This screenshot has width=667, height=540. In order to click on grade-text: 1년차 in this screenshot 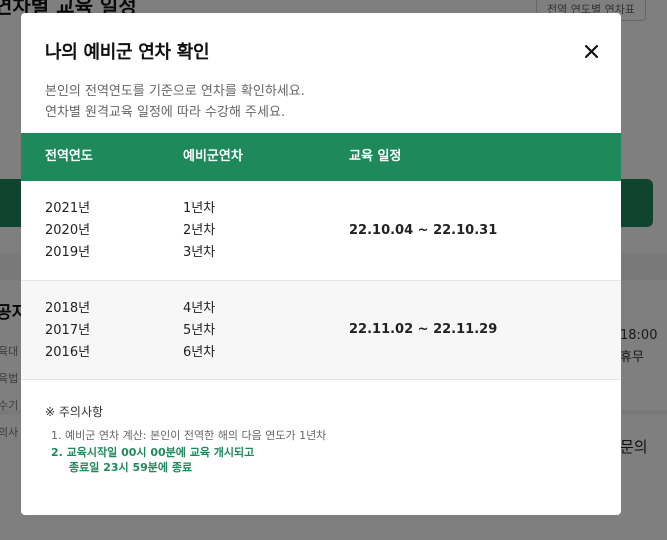, I will do `click(199, 208)`.